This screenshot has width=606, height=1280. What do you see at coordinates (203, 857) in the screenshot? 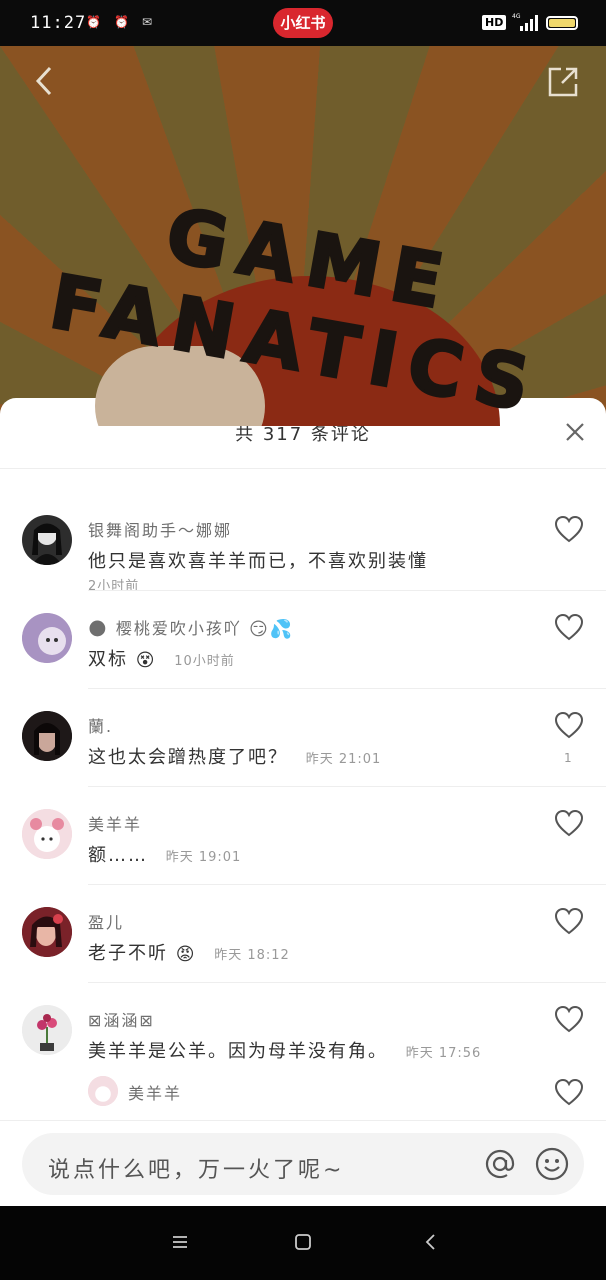
I see `comment-time: 昨天 19:01` at bounding box center [203, 857].